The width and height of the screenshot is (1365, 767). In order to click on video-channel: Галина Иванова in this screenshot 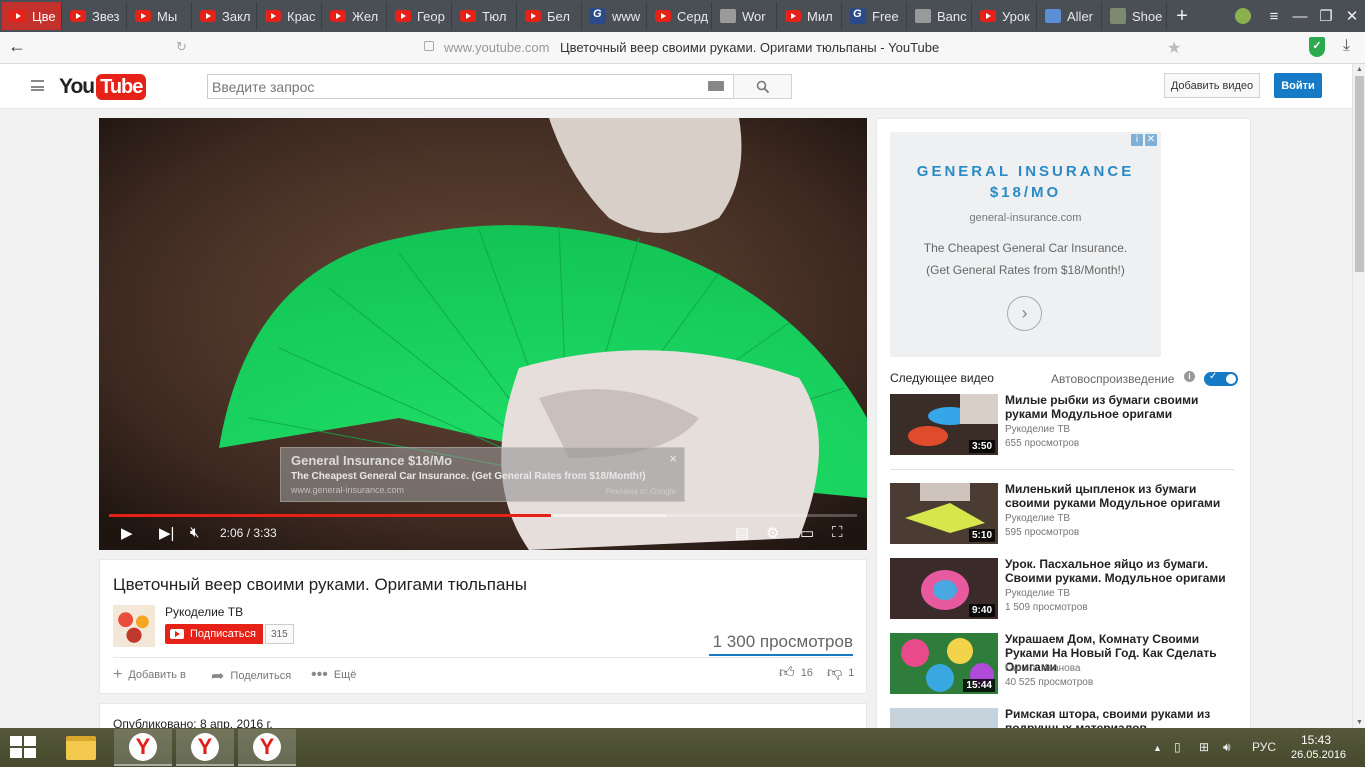, I will do `click(1043, 668)`.